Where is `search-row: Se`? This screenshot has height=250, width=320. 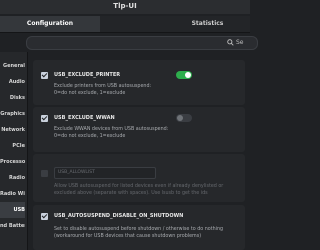
search-row: Se is located at coordinates (129, 42).